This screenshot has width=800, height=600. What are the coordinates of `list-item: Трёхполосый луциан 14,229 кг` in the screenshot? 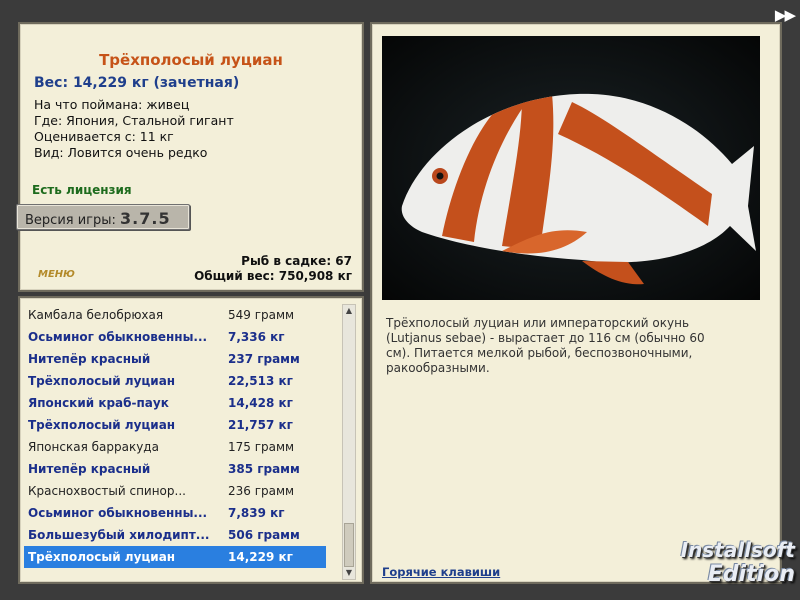 It's located at (175, 557).